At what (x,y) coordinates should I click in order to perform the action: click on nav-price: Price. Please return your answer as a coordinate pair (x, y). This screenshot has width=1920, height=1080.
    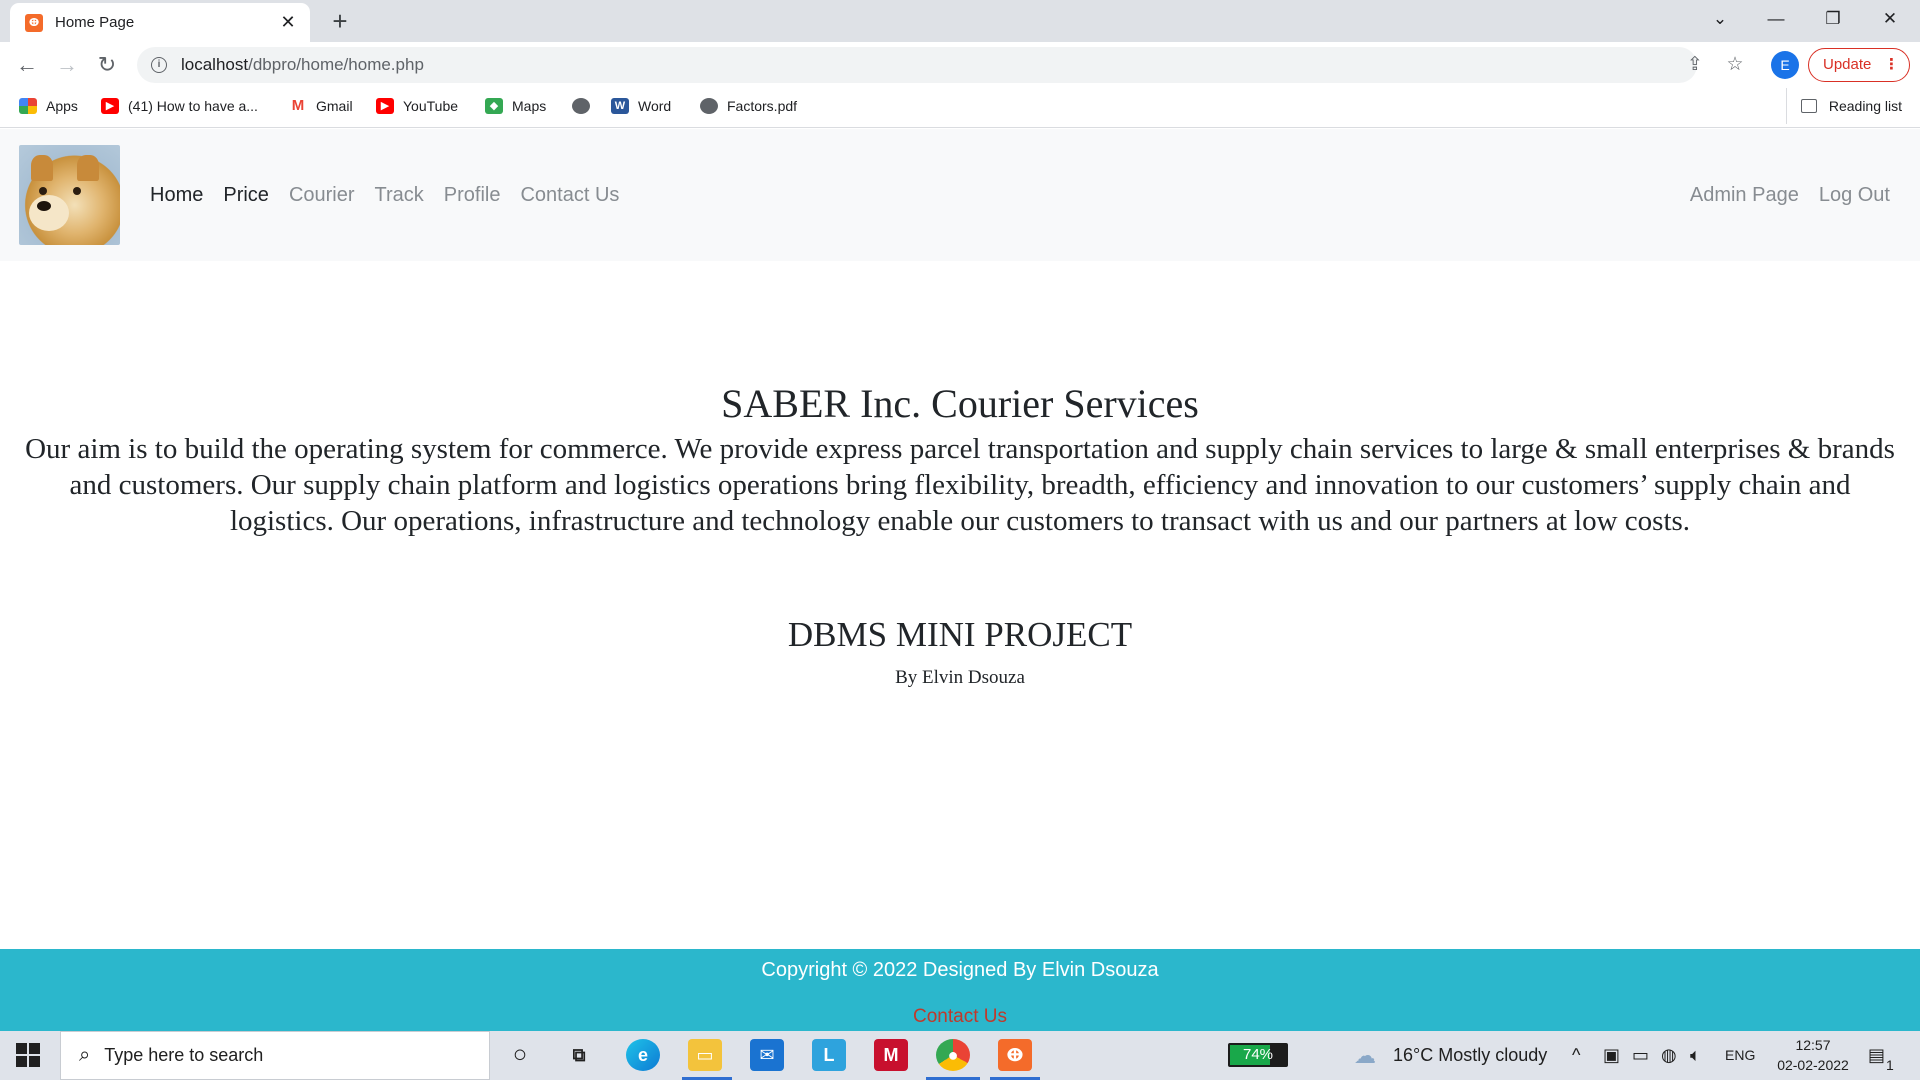
    Looking at the image, I should click on (246, 195).